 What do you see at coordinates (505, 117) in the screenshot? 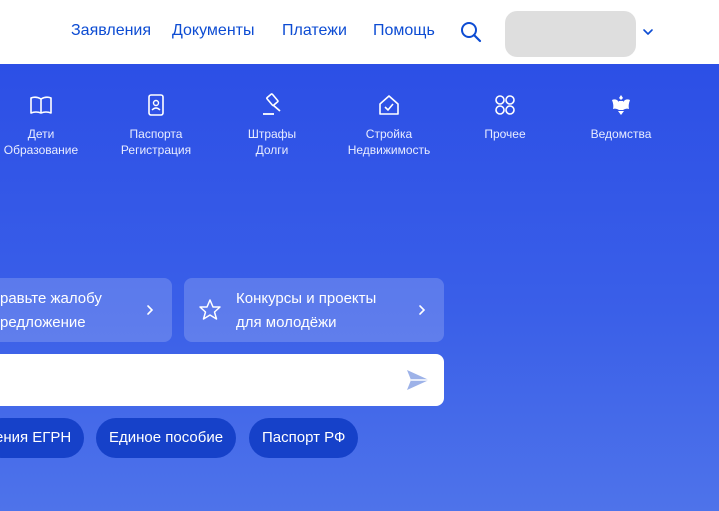
I see `category-other: Прочее` at bounding box center [505, 117].